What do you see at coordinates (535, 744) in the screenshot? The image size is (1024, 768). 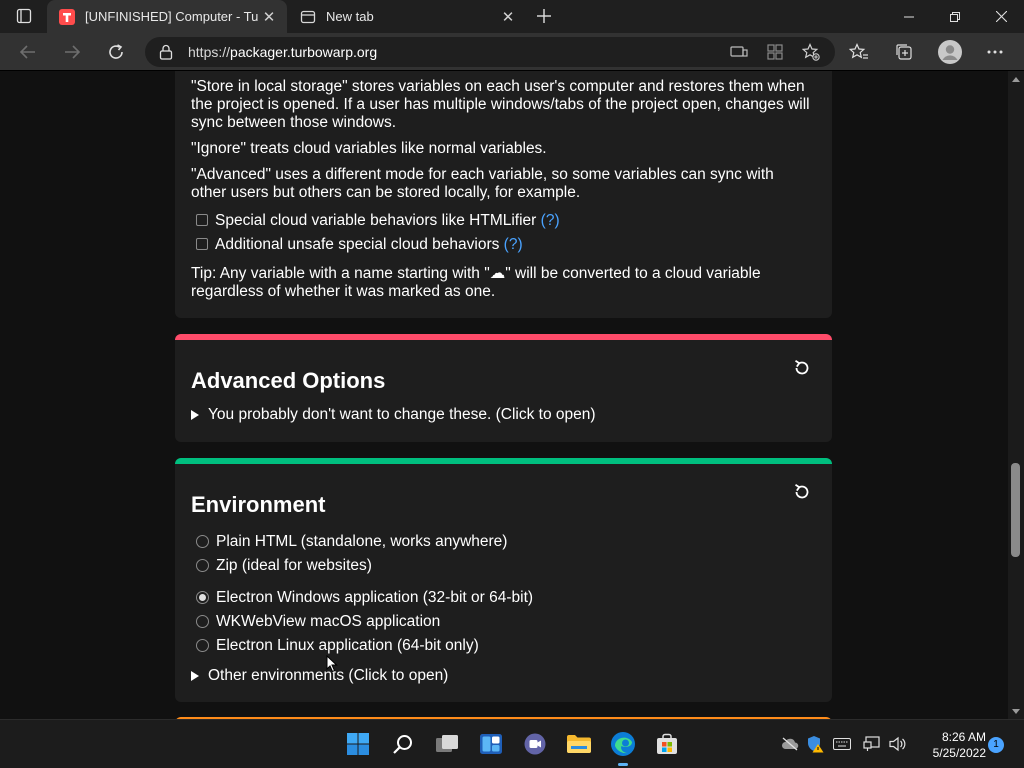 I see `teams-chat-button` at bounding box center [535, 744].